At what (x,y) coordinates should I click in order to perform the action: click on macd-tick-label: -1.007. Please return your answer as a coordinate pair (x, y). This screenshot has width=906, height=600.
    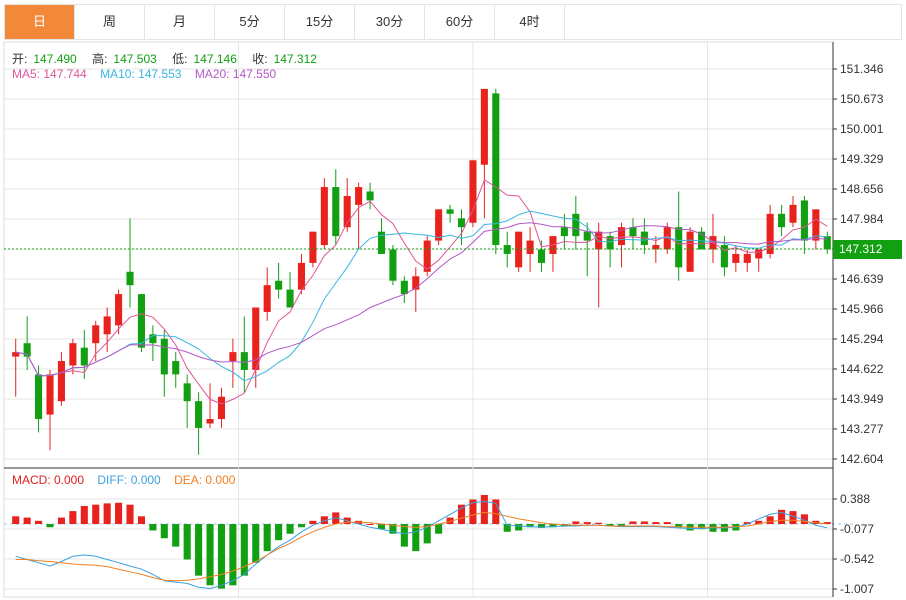
    Looking at the image, I should click on (857, 589).